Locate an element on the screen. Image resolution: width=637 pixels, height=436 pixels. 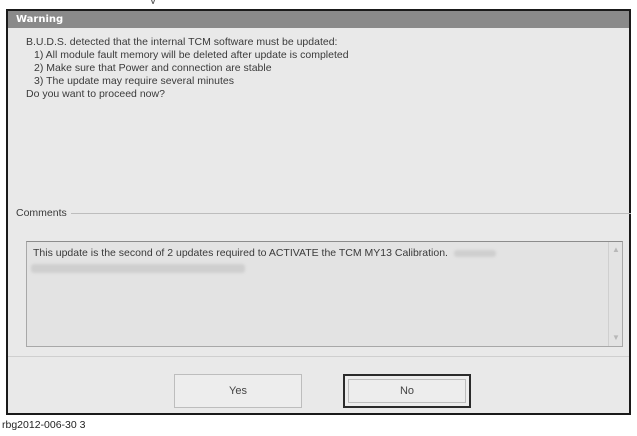
comments-label: Comments is located at coordinates (43, 213).